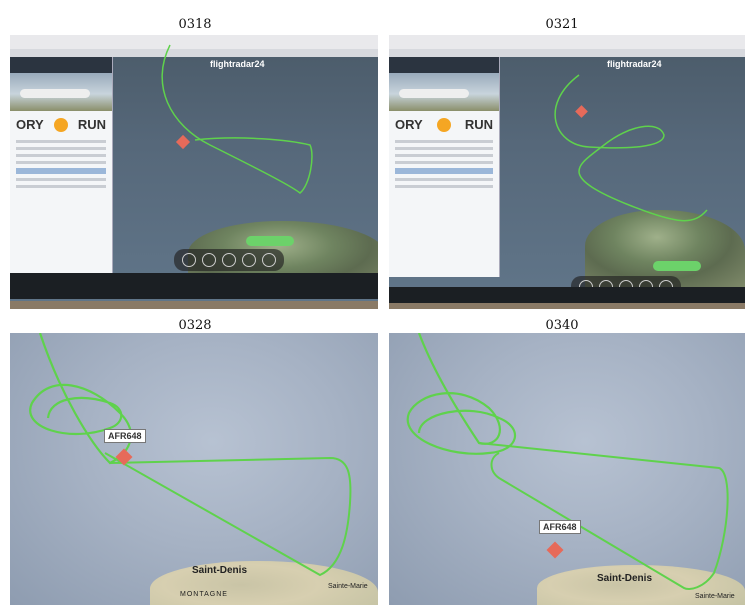 The height and width of the screenshot is (605, 750). What do you see at coordinates (195, 24) in the screenshot?
I see `panel-label-0318: 0318` at bounding box center [195, 24].